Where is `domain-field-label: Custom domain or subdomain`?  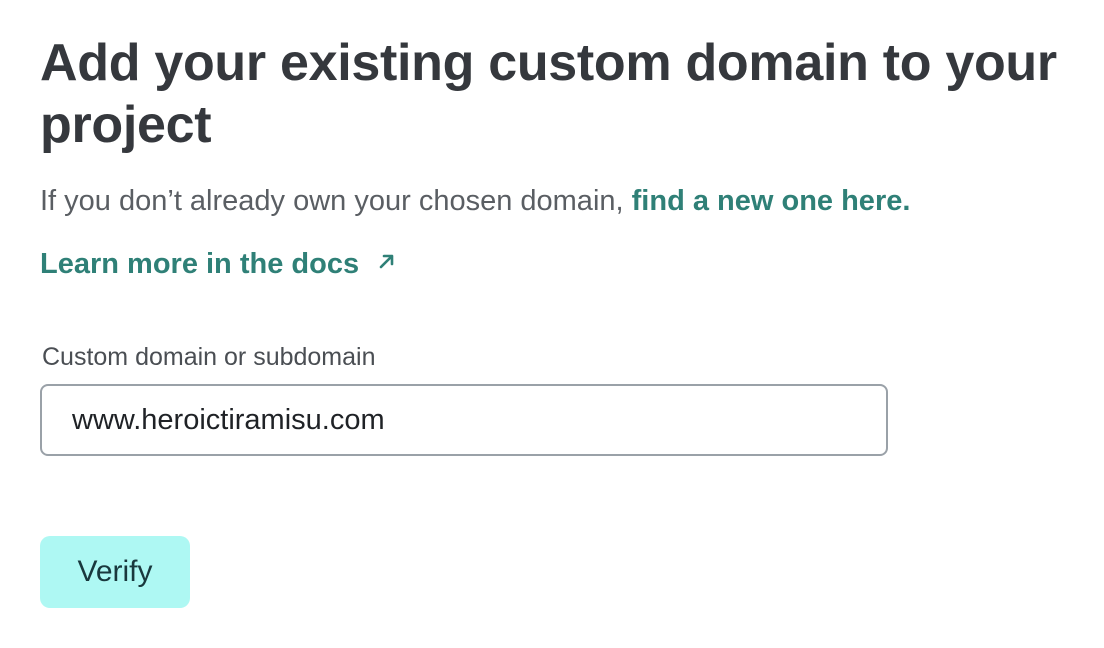
domain-field-label: Custom domain or subdomain is located at coordinates (209, 357).